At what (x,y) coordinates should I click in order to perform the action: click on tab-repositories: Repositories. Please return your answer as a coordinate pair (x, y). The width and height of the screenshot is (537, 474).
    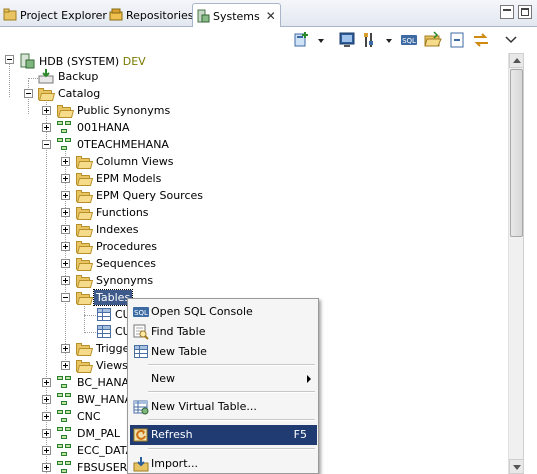
    Looking at the image, I should click on (152, 15).